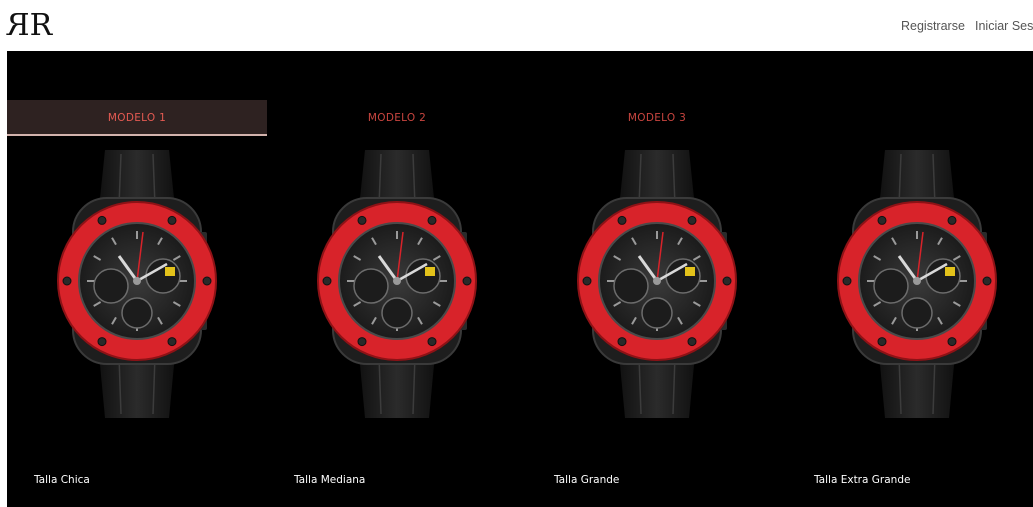  What do you see at coordinates (397, 118) in the screenshot?
I see `tab-modelo-2: MODELO 2` at bounding box center [397, 118].